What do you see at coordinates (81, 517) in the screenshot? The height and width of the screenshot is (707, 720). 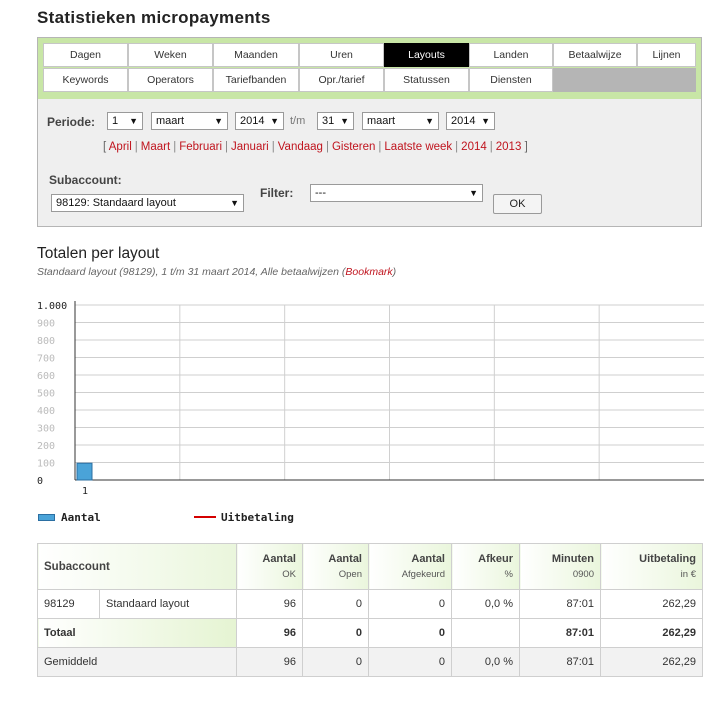 I see `legend-aantal-label: Aantal` at bounding box center [81, 517].